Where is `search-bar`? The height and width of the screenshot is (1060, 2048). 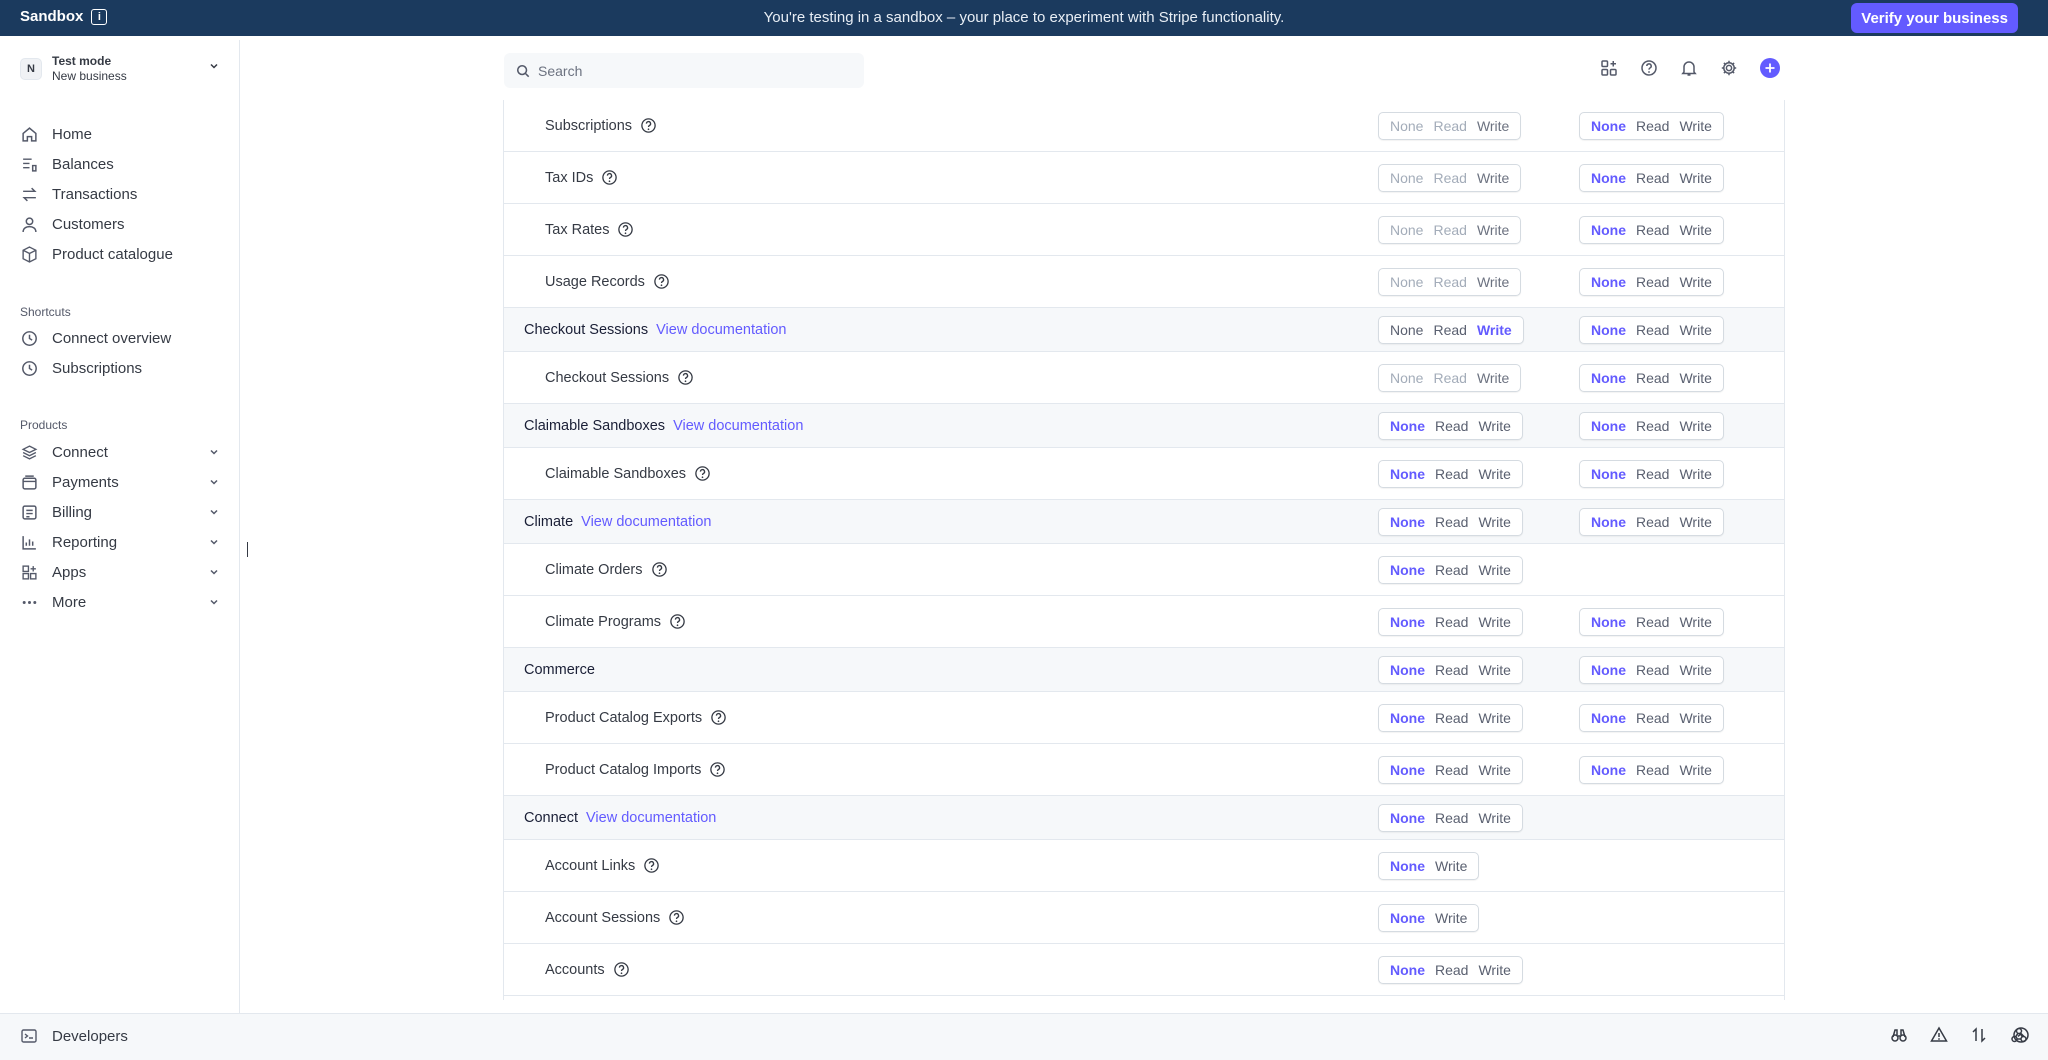 search-bar is located at coordinates (684, 70).